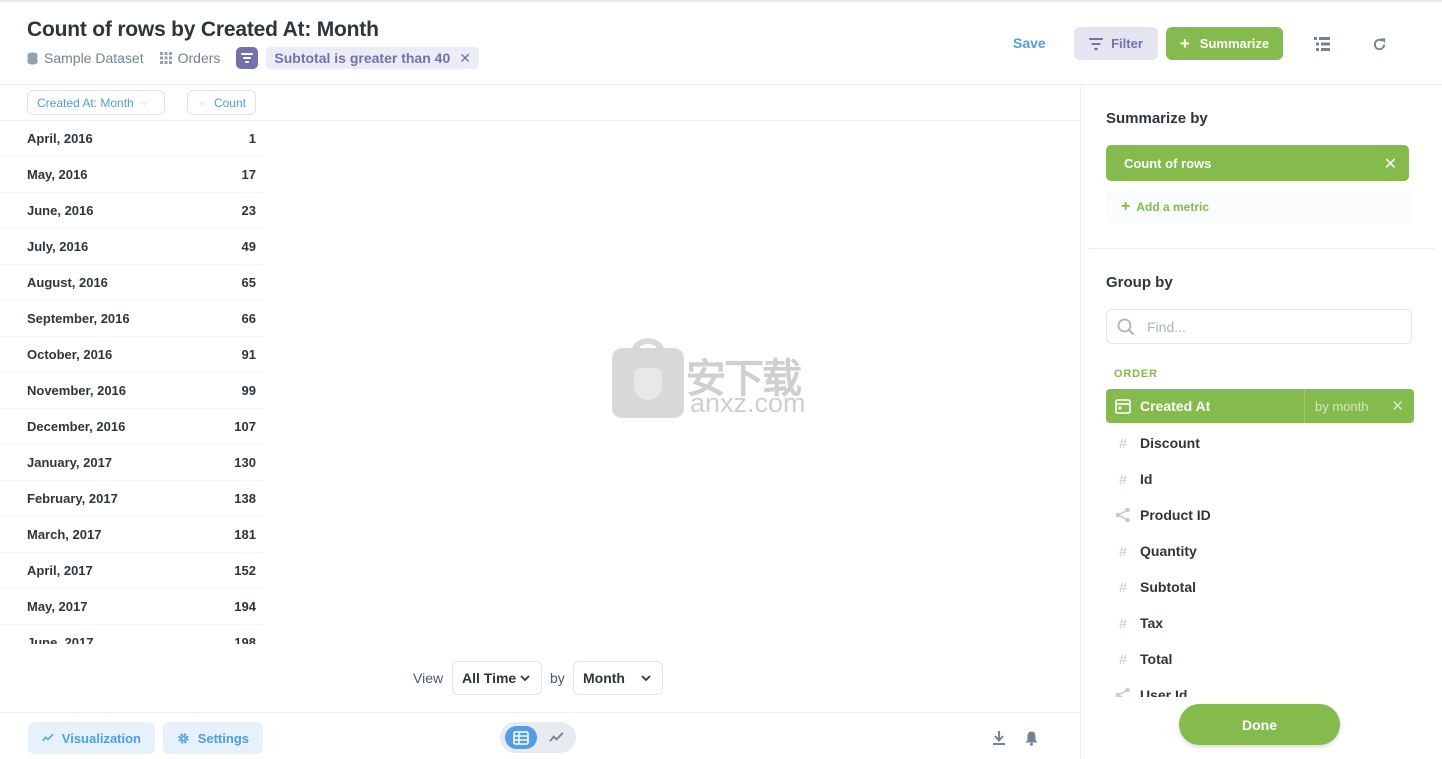  I want to click on cell-count: 138, so click(245, 498).